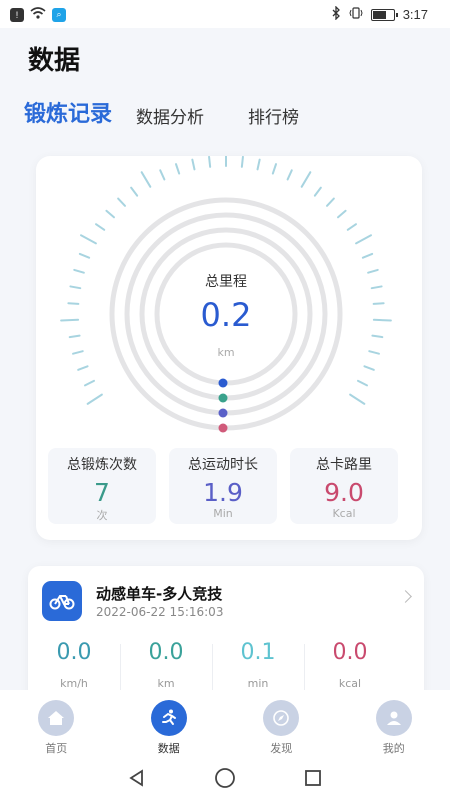 This screenshot has height=800, width=450. I want to click on nav-label: 我的, so click(393, 748).